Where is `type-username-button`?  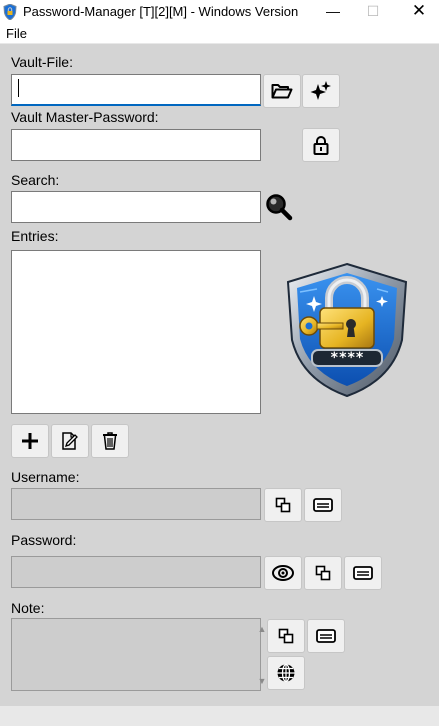
type-username-button is located at coordinates (323, 505).